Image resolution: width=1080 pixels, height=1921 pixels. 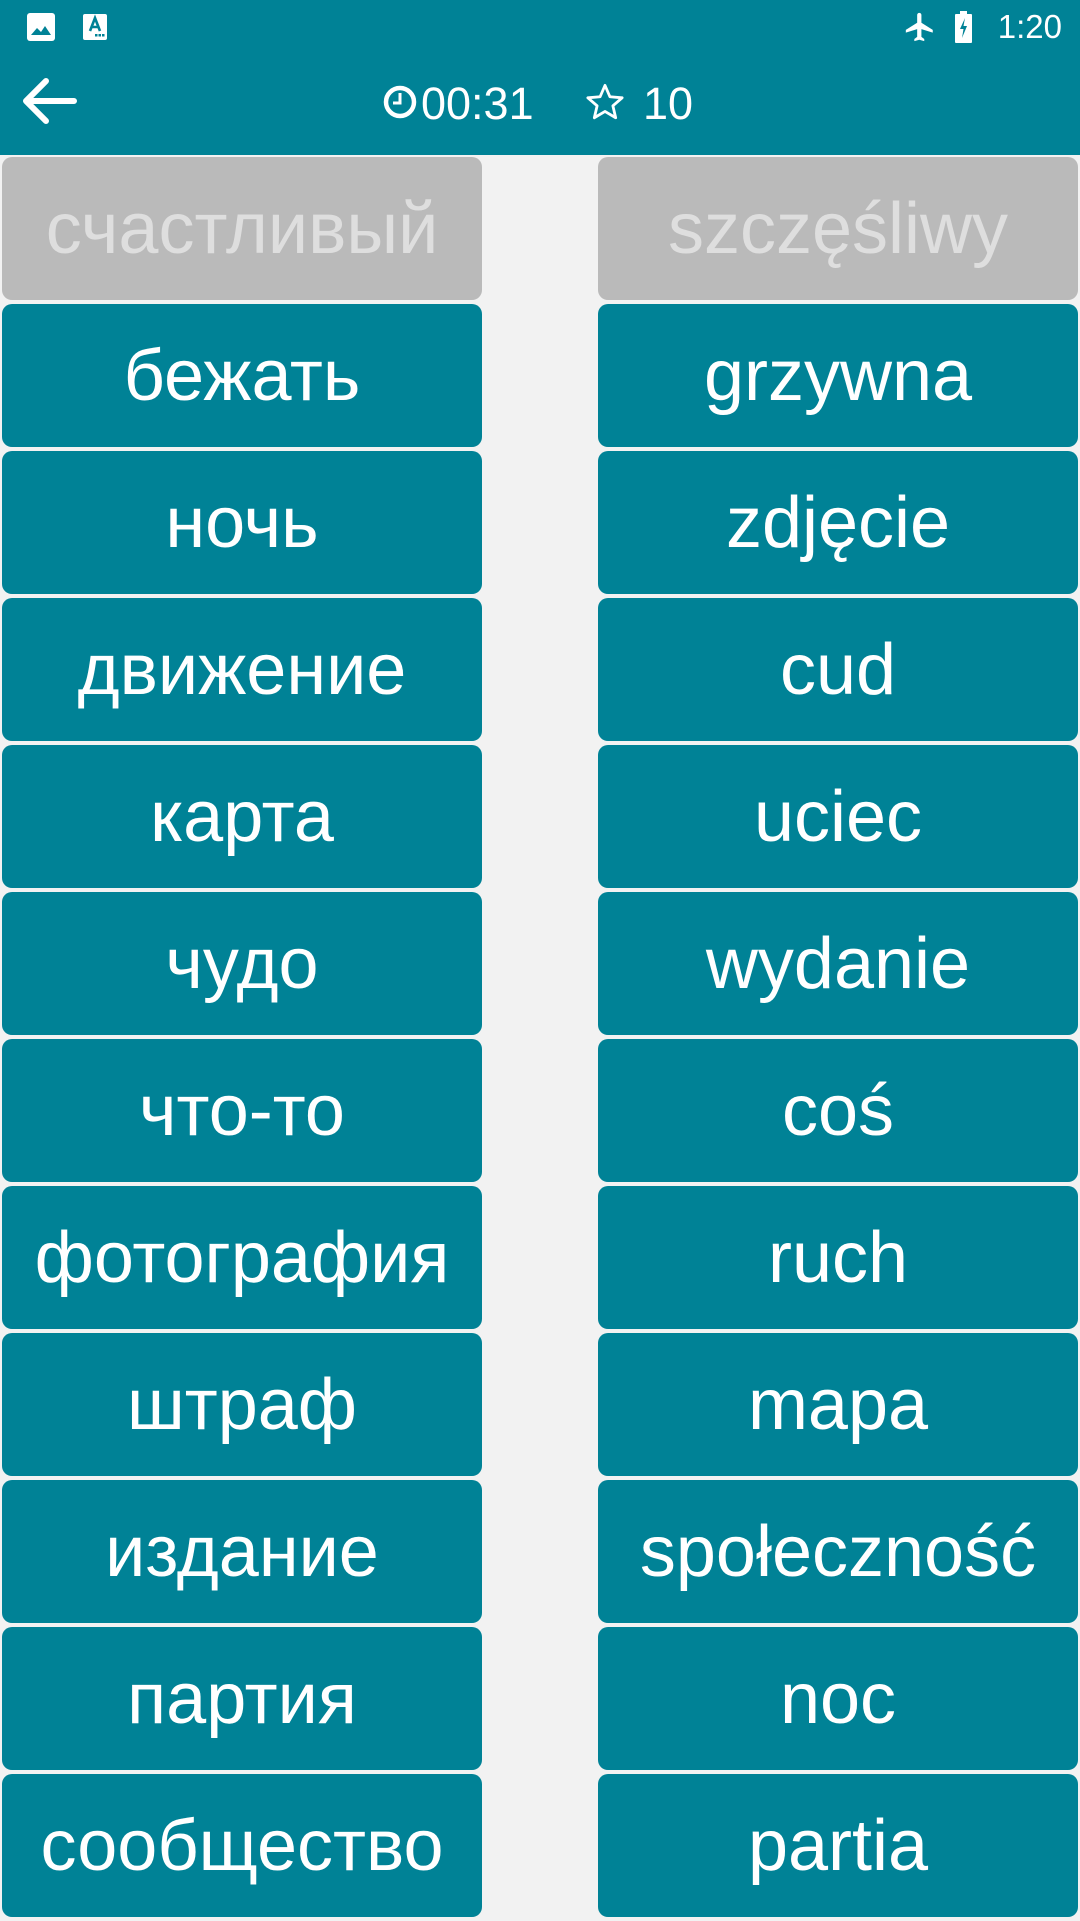 I want to click on image-icon, so click(x=41, y=29).